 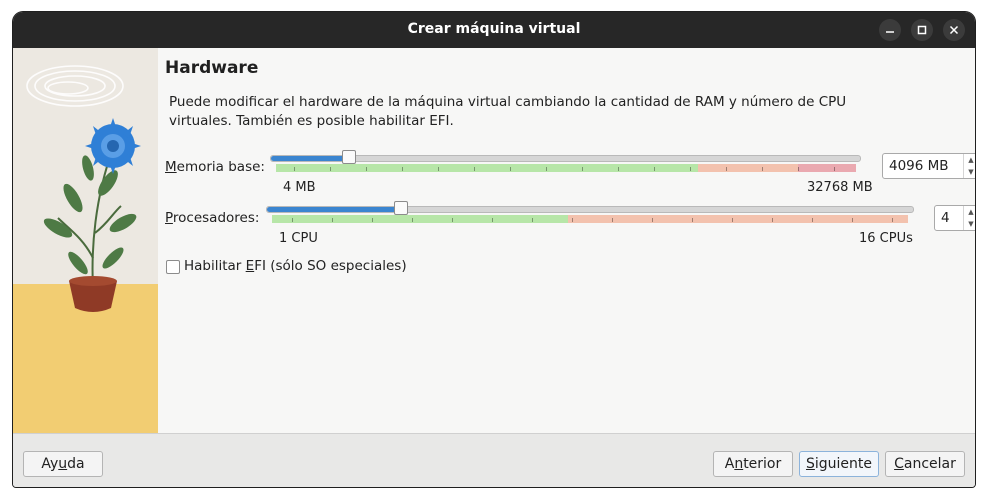 I want to click on efi-label-mnemonic: E, so click(x=250, y=266).